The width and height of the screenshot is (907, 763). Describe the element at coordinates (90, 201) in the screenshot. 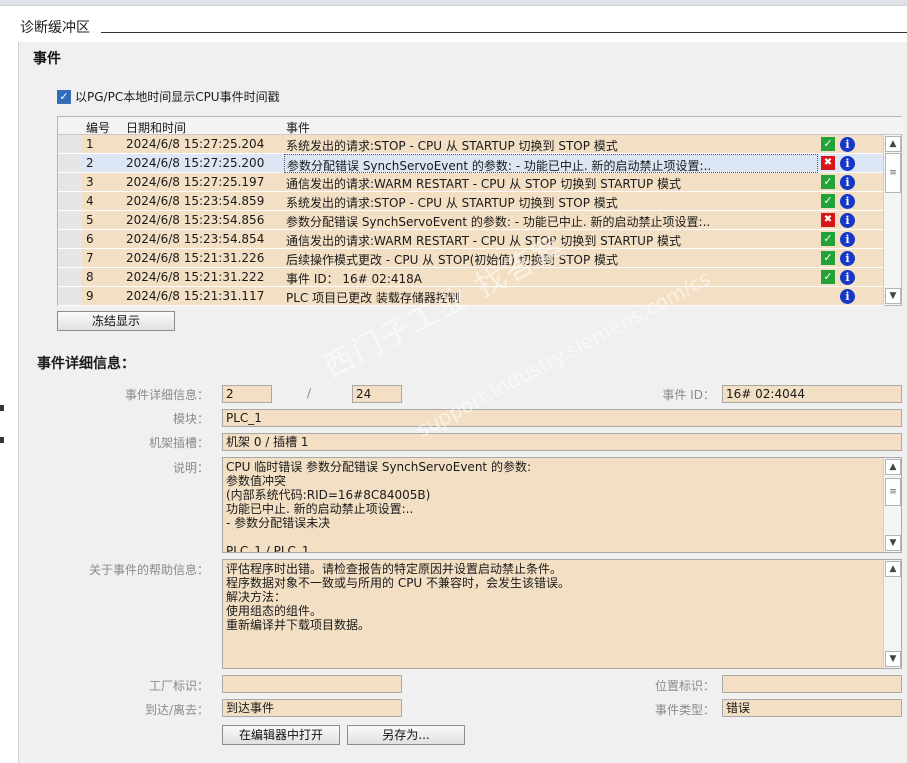

I see `row-number: 4` at that location.